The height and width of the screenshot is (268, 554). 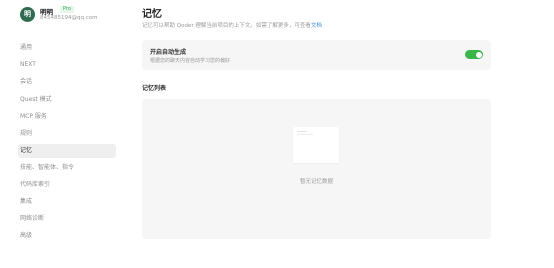 What do you see at coordinates (67, 151) in the screenshot?
I see `sidebar-item-memory: 记忆` at bounding box center [67, 151].